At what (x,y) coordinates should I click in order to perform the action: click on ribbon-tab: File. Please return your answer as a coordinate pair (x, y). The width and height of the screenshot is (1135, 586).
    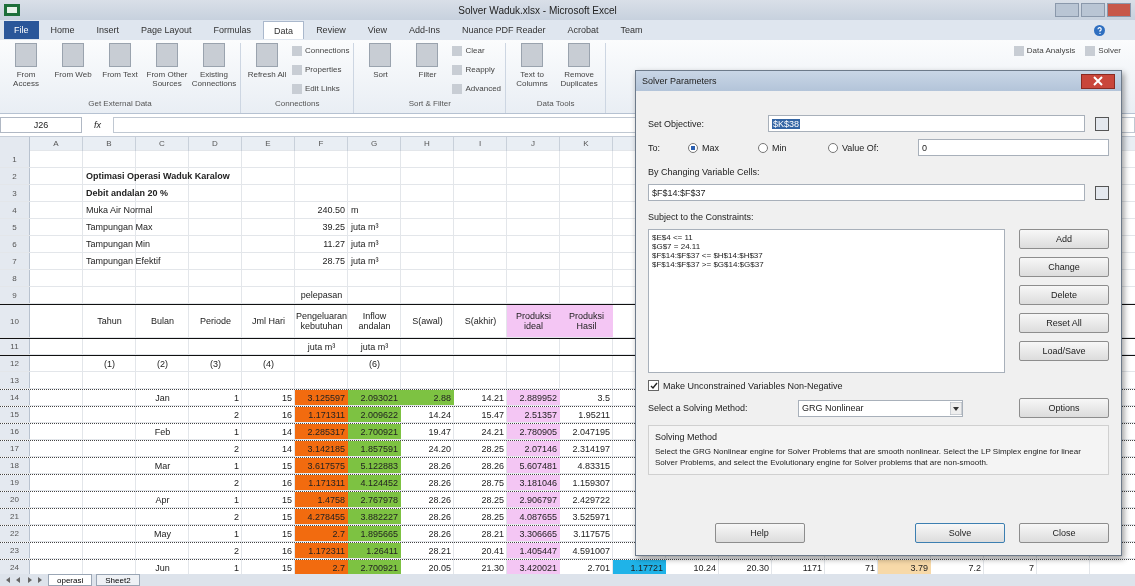
    Looking at the image, I should click on (21, 30).